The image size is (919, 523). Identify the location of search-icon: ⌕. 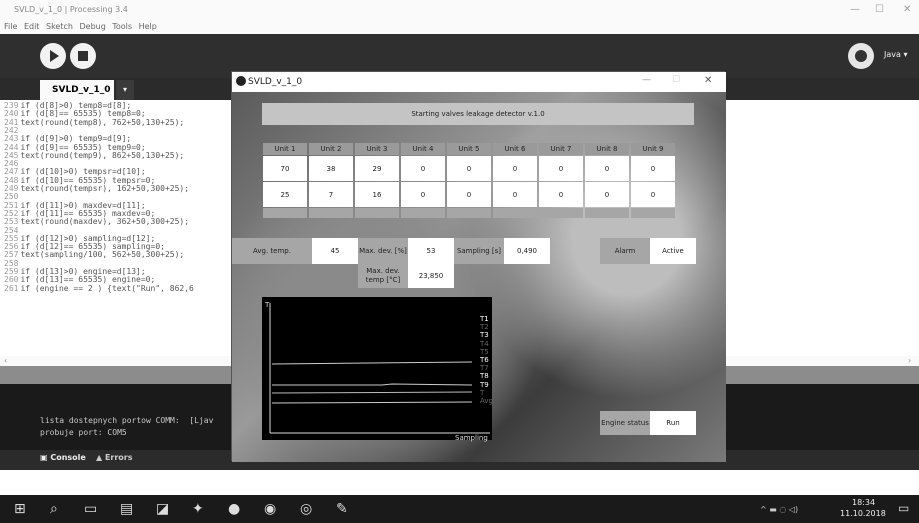
(54, 509).